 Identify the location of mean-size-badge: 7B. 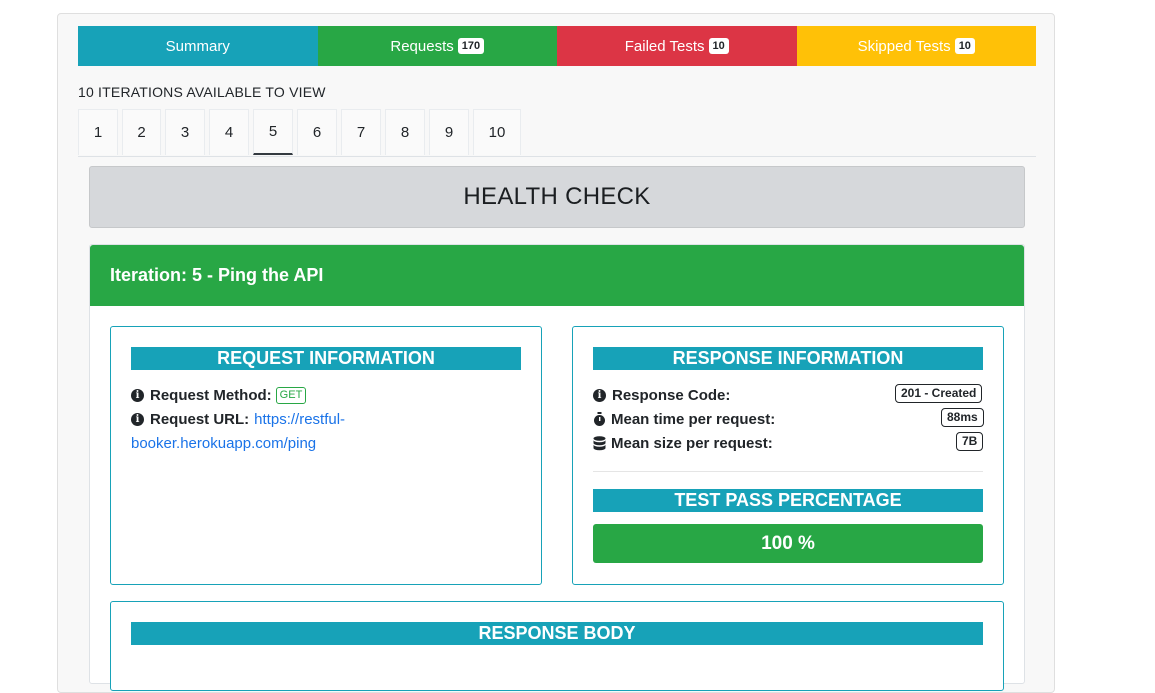
(970, 441).